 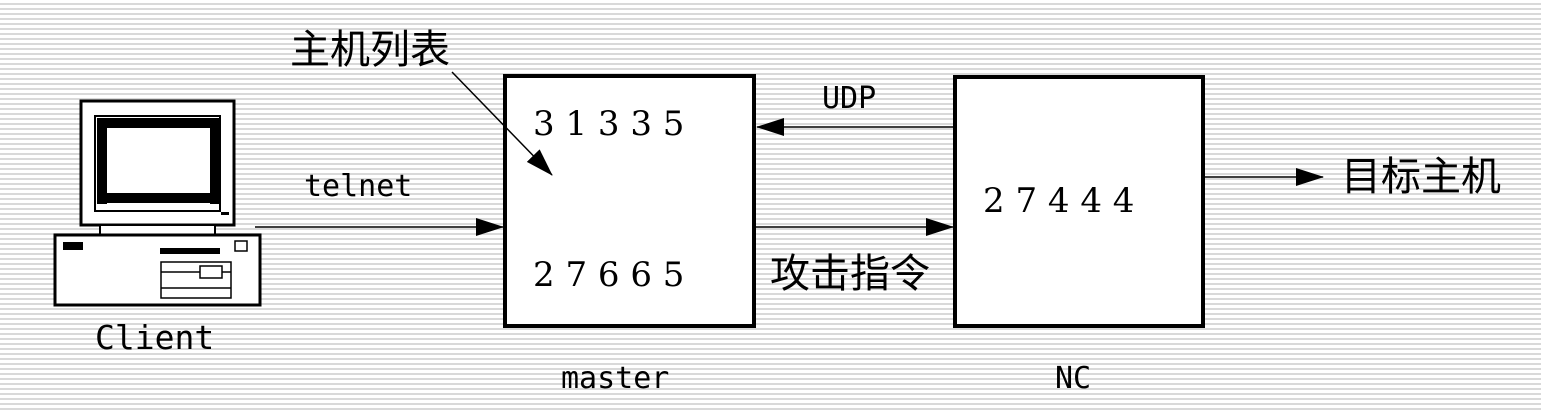 What do you see at coordinates (608, 124) in the screenshot?
I see `master-top-number: 3 1 3 3 5` at bounding box center [608, 124].